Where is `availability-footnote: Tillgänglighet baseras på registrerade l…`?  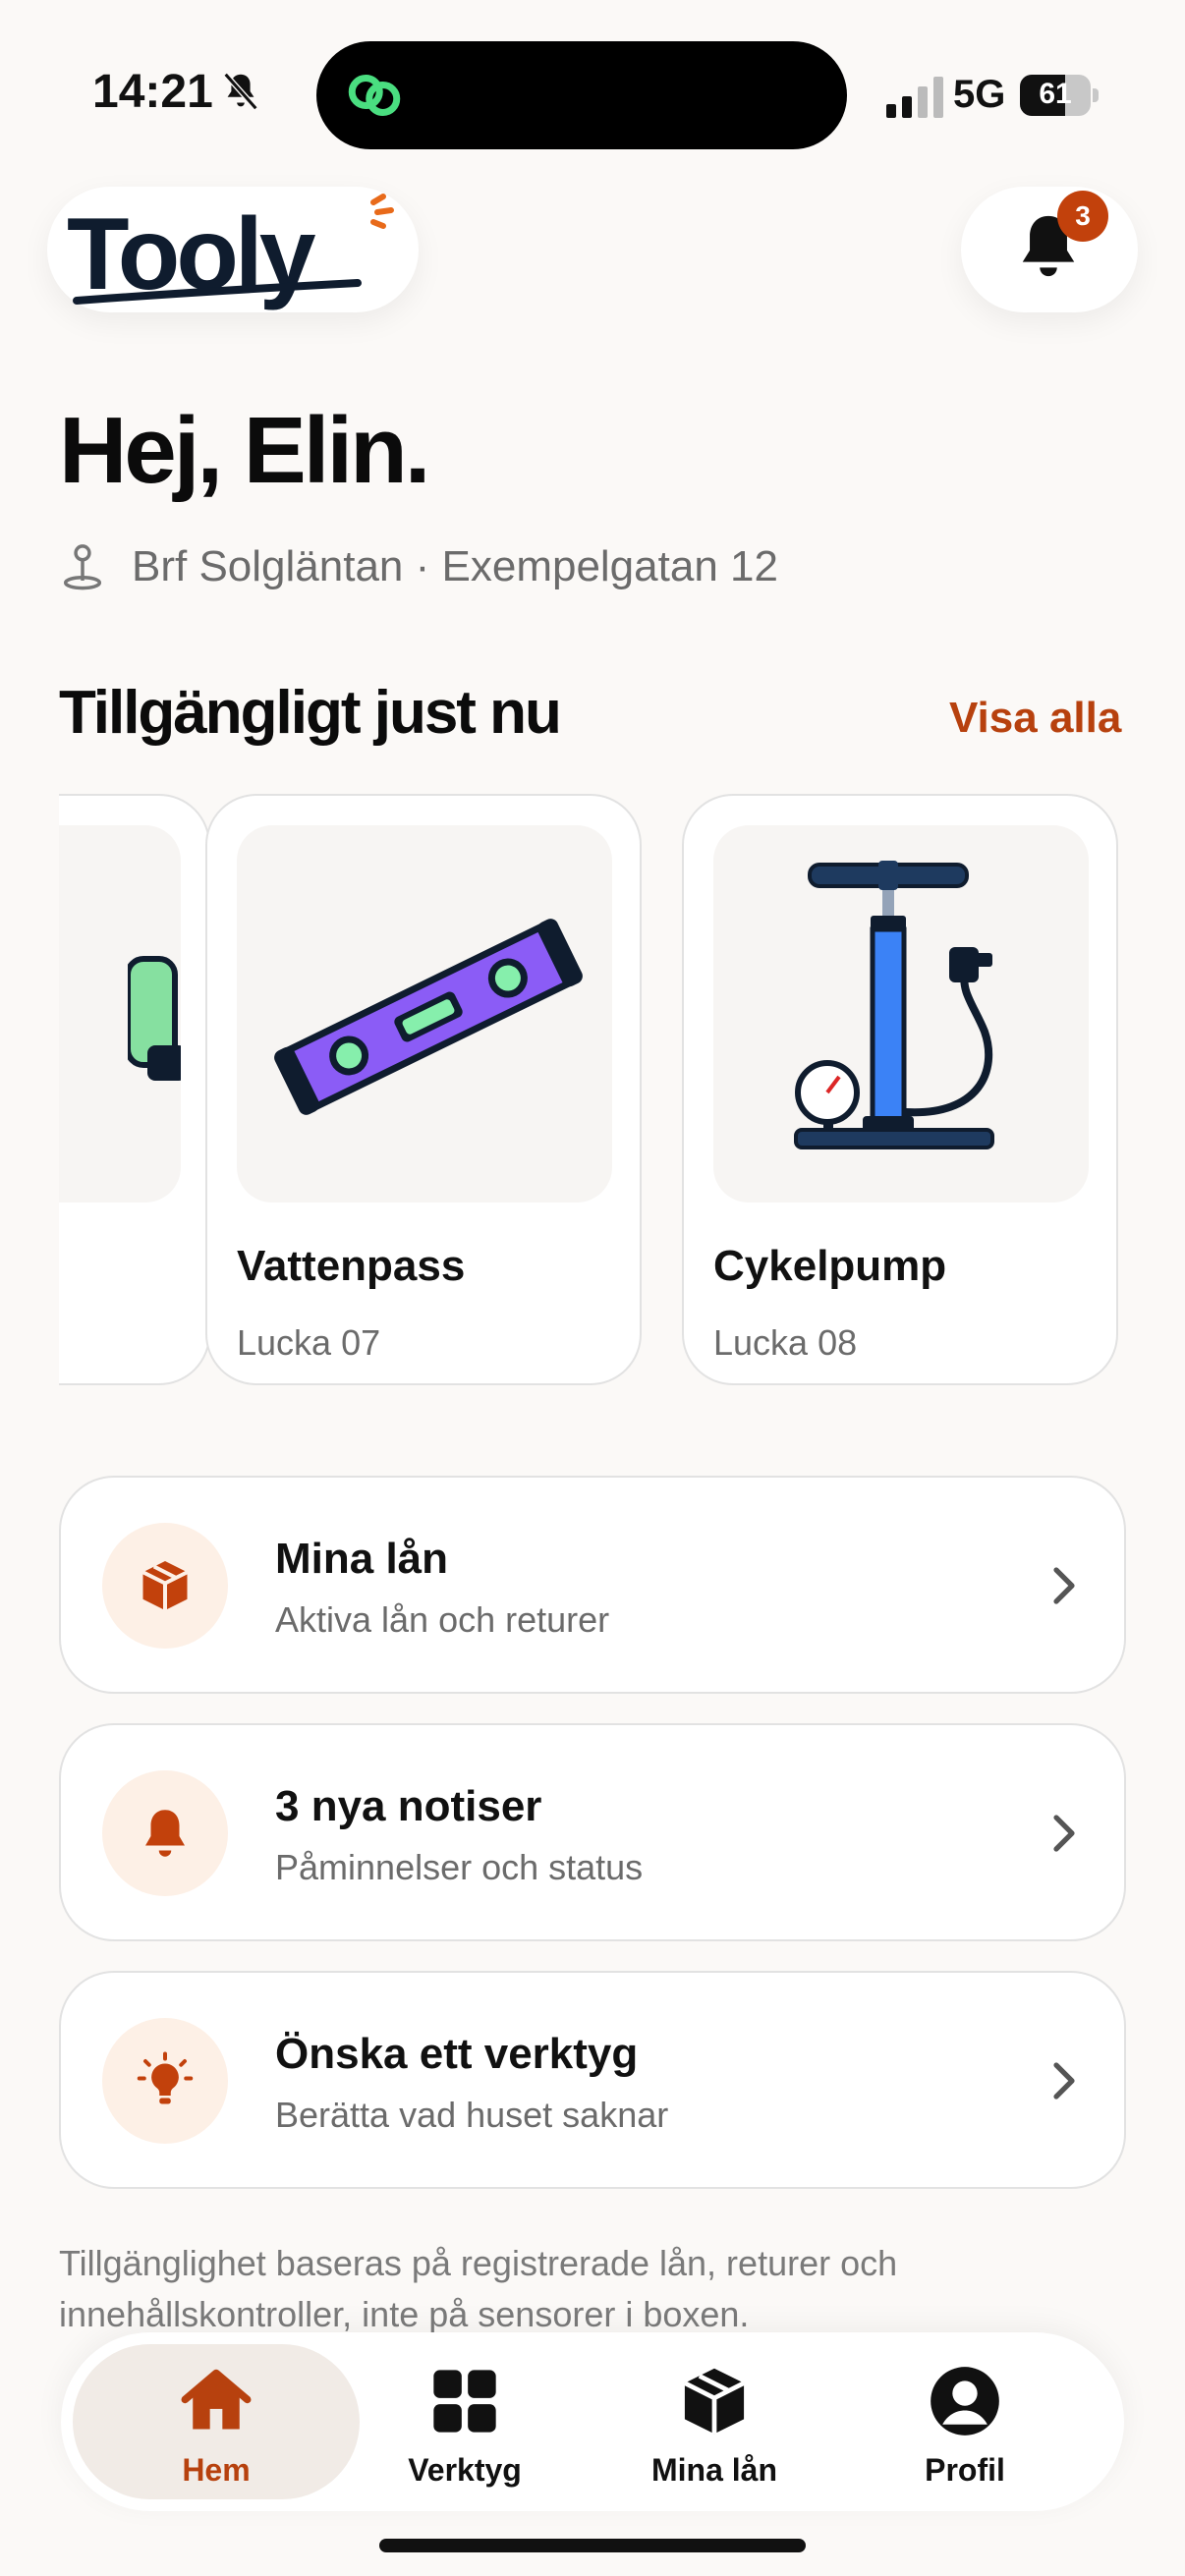 availability-footnote: Tillgänglighet baseras på registrerade l… is located at coordinates (479, 2288).